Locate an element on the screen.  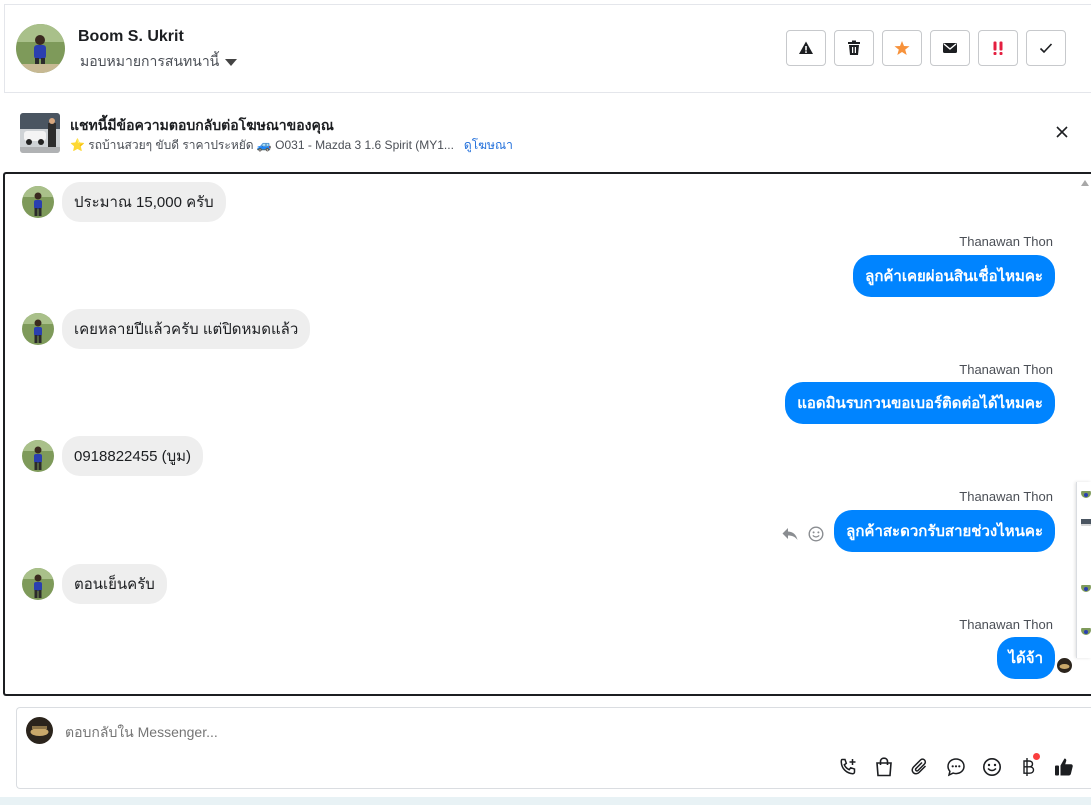
contact-name: Boom S. Ukrit is located at coordinates (131, 37).